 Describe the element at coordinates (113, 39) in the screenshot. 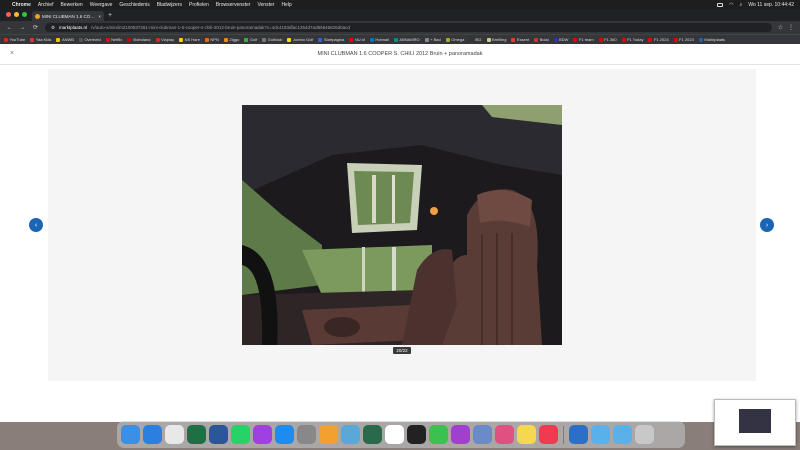

I see `bookmark-item: Netflix` at that location.